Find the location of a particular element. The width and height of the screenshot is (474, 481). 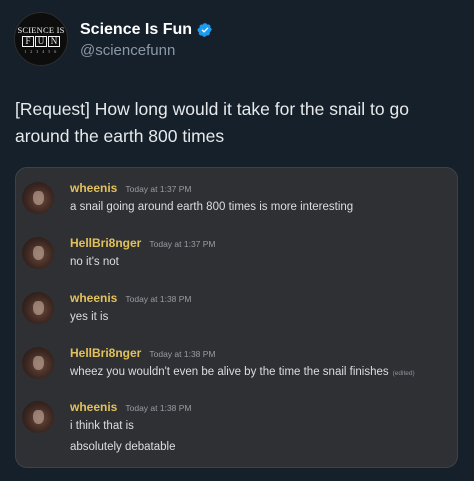

account-names: Science Is Fun @sciencefunn is located at coordinates (146, 40).